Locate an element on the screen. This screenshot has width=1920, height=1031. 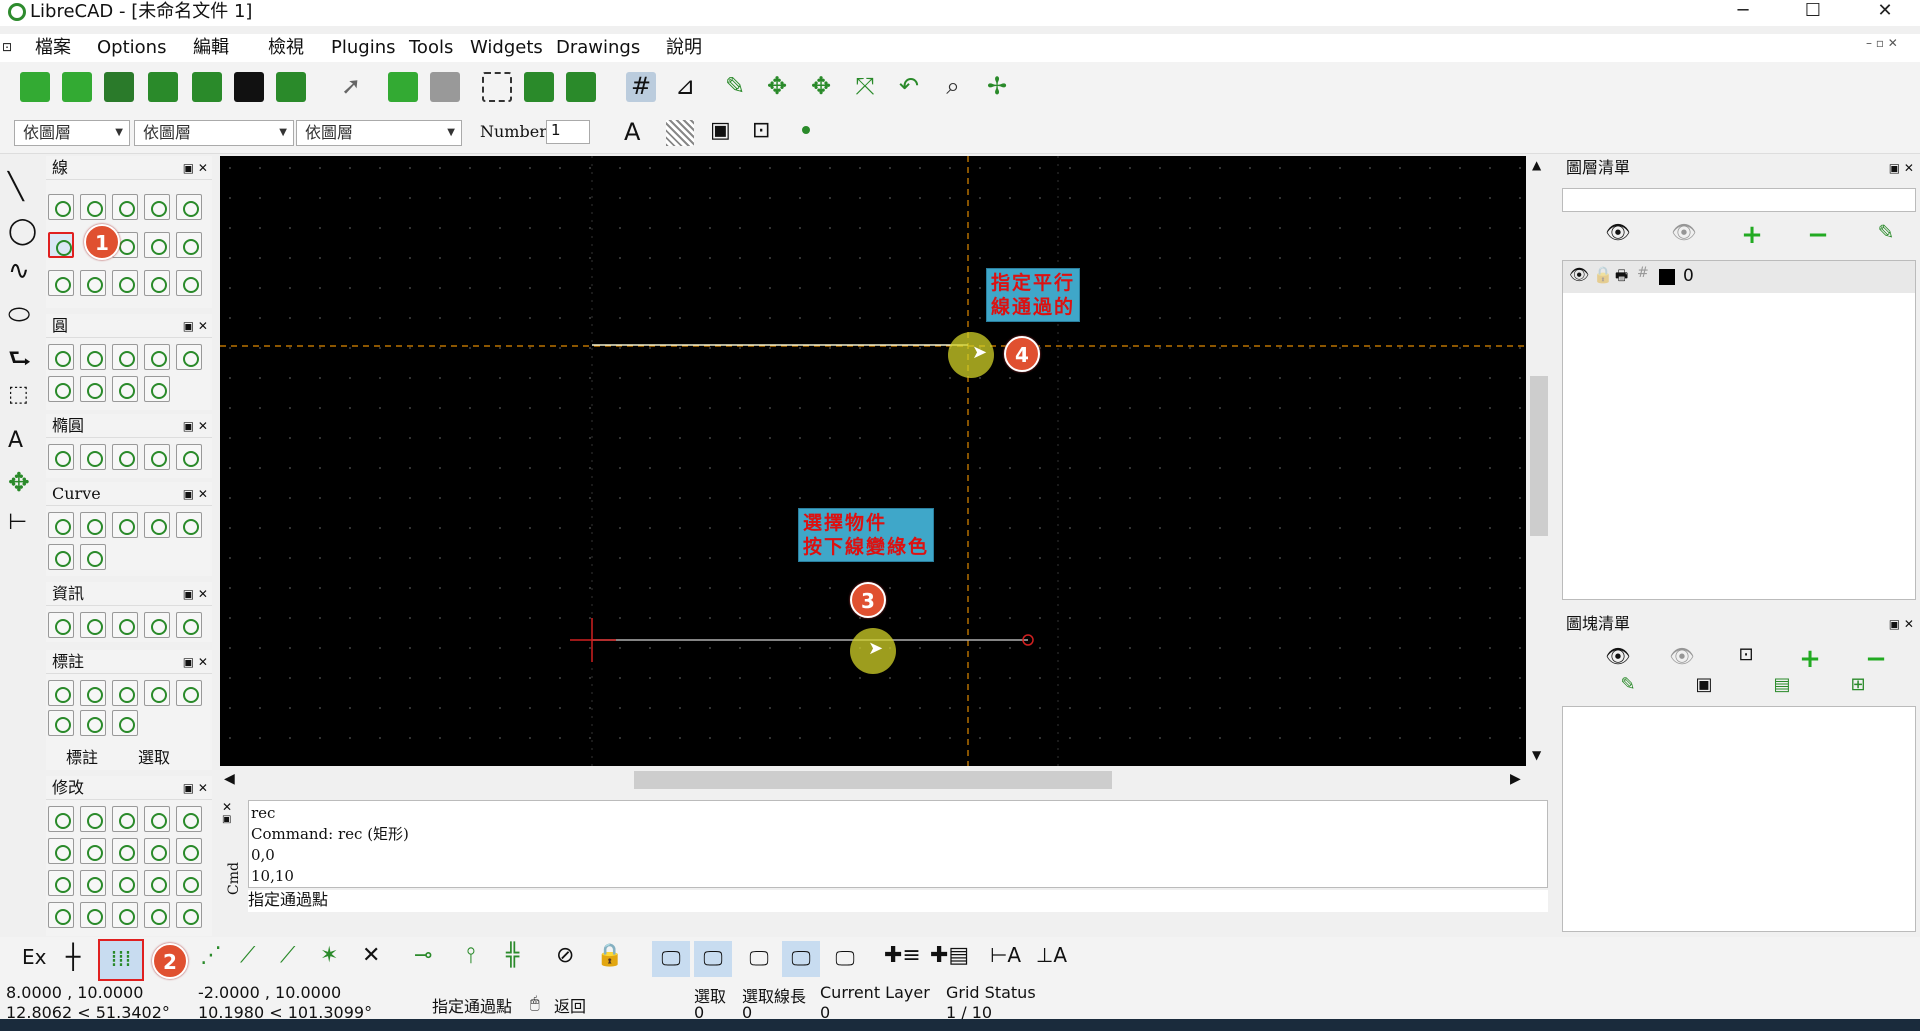
print-icon is located at coordinates (249, 87).